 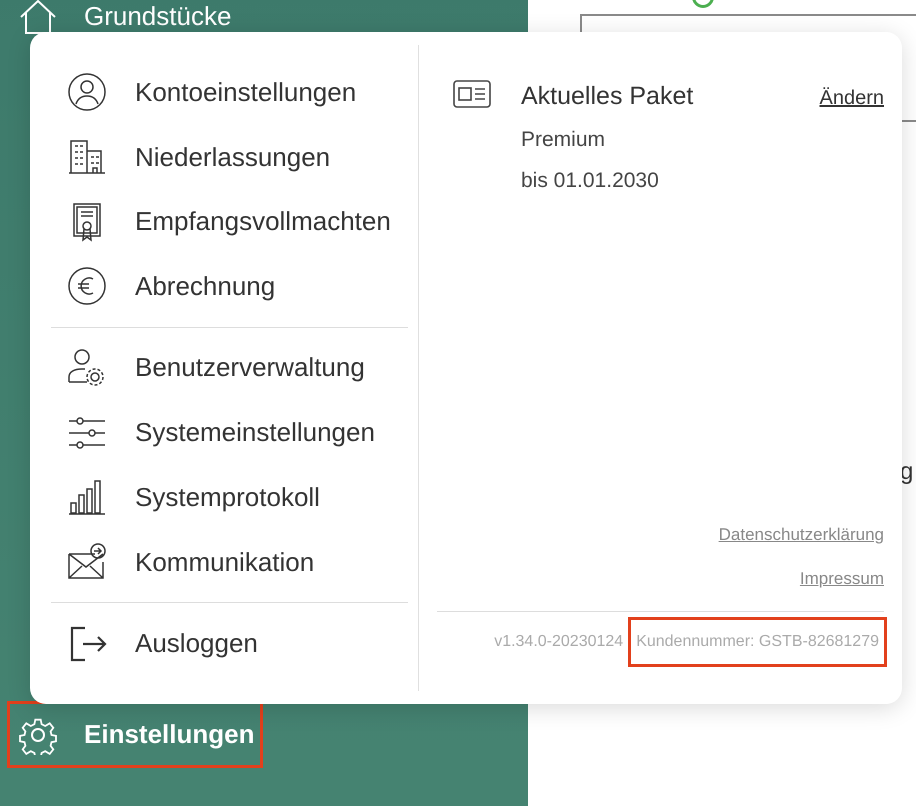 I want to click on menu-item: Kontoeinstellungen, so click(x=245, y=92).